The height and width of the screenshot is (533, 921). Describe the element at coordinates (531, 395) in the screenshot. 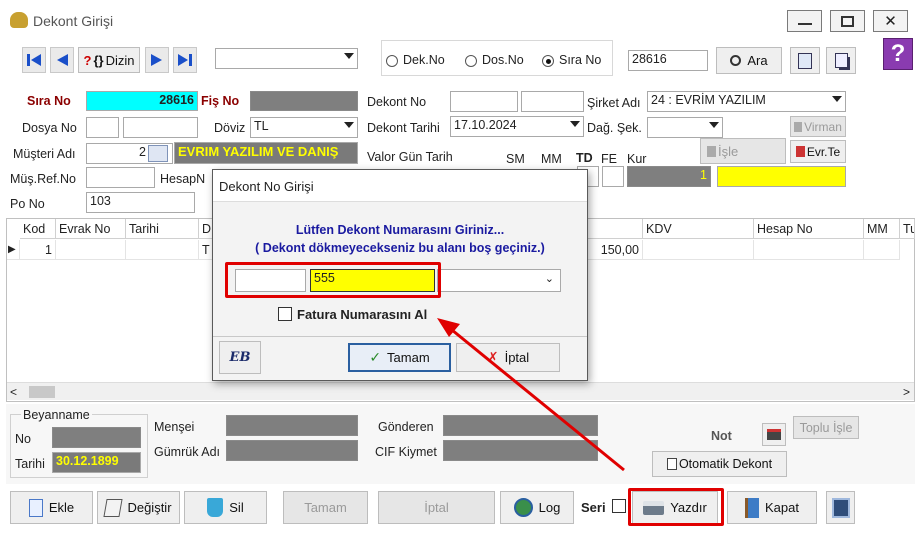

I see `annotation-arrow` at that location.